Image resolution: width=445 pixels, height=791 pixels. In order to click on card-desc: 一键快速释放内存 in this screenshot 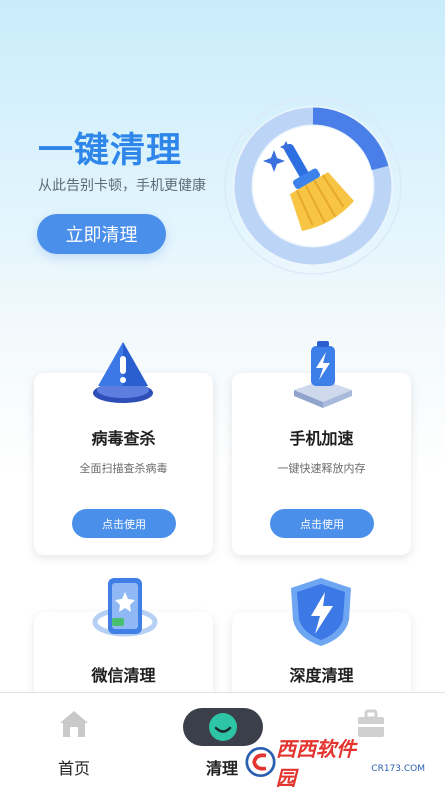, I will do `click(321, 468)`.